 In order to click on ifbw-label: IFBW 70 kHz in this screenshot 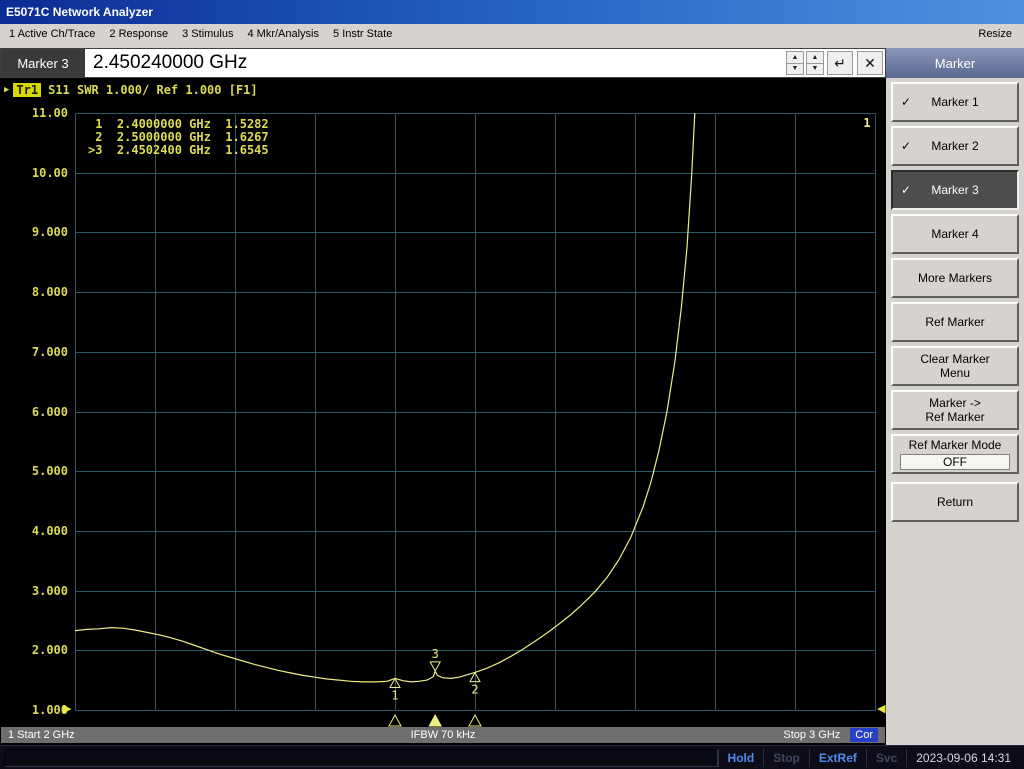, I will do `click(443, 735)`.